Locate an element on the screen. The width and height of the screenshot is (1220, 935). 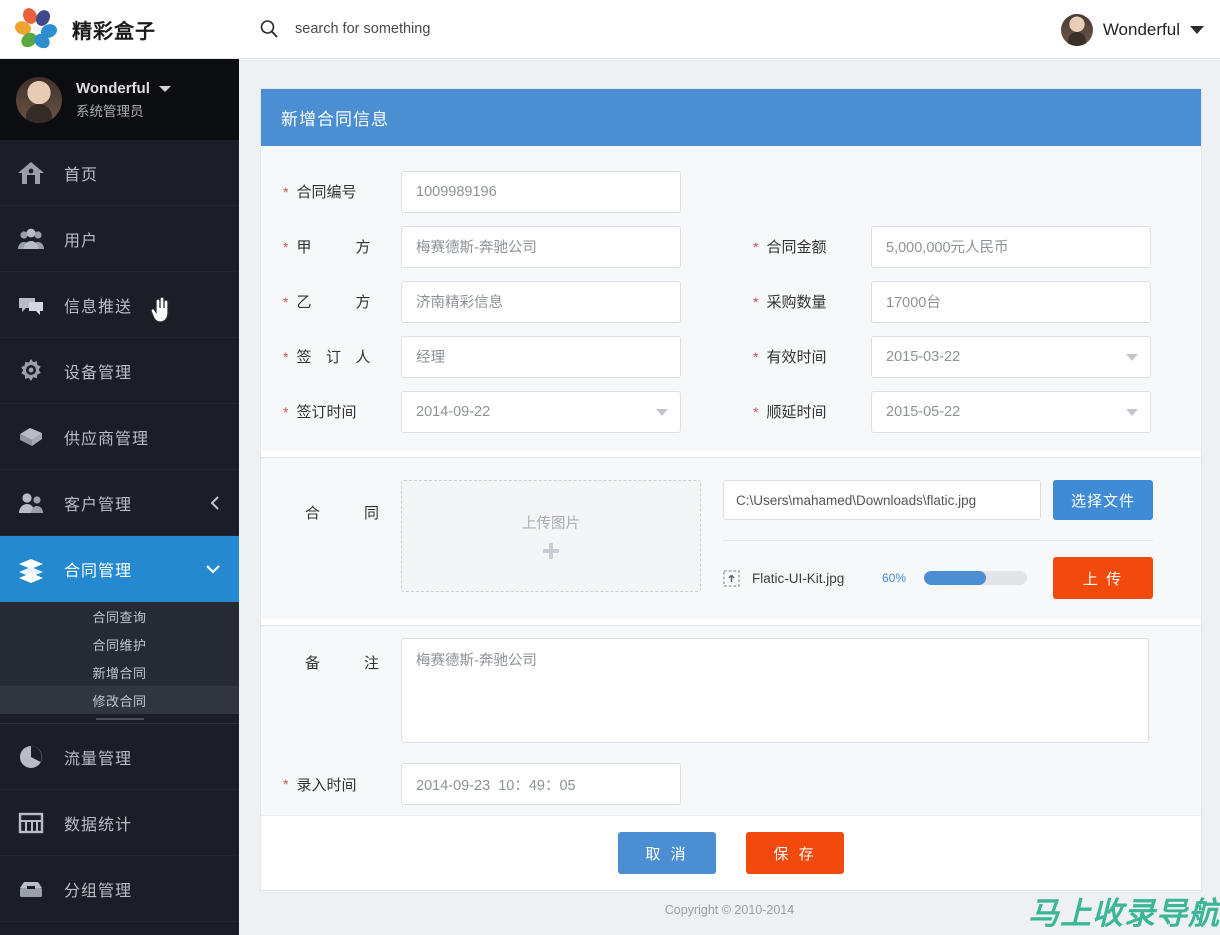
brand: 精彩盒子 is located at coordinates (119, 29).